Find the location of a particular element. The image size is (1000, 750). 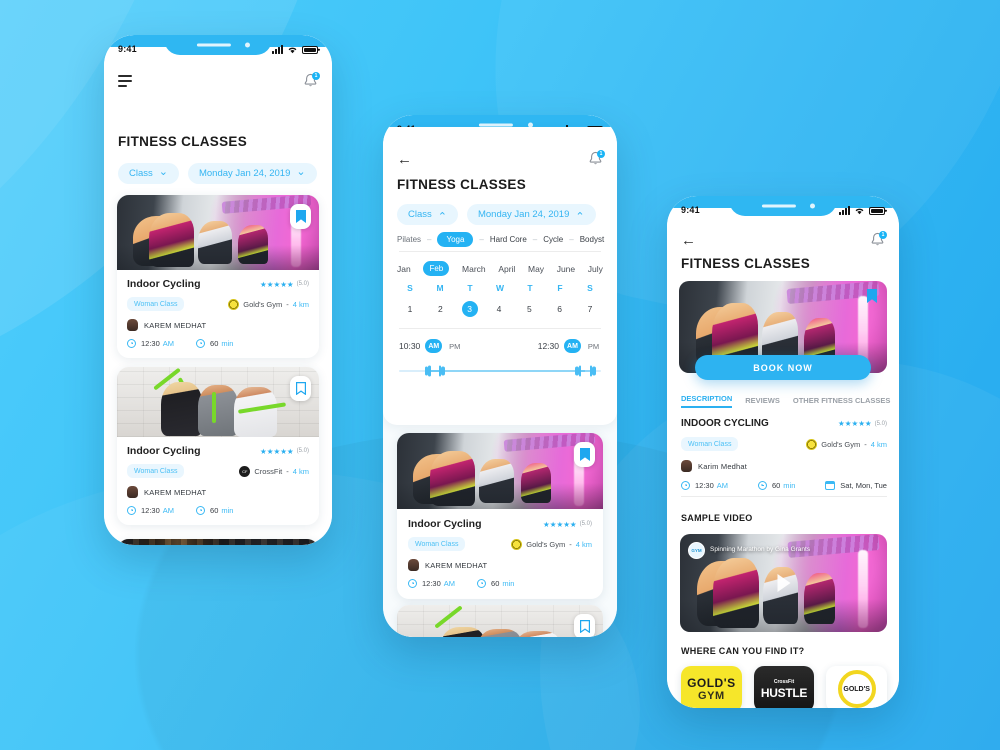

filter-class-dropdown: Class ⌃ is located at coordinates (427, 214).